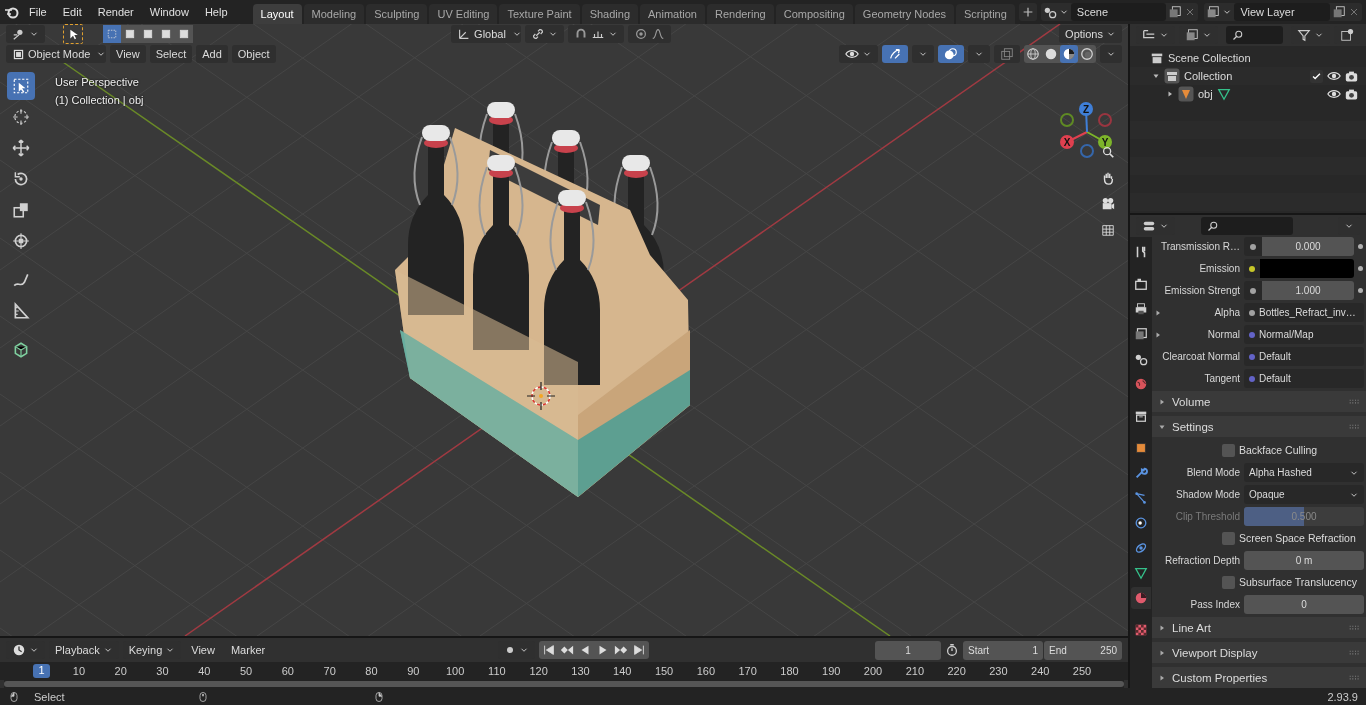 This screenshot has width=1366, height=705. Describe the element at coordinates (952, 650) in the screenshot. I see `stopwatch-icon` at that location.